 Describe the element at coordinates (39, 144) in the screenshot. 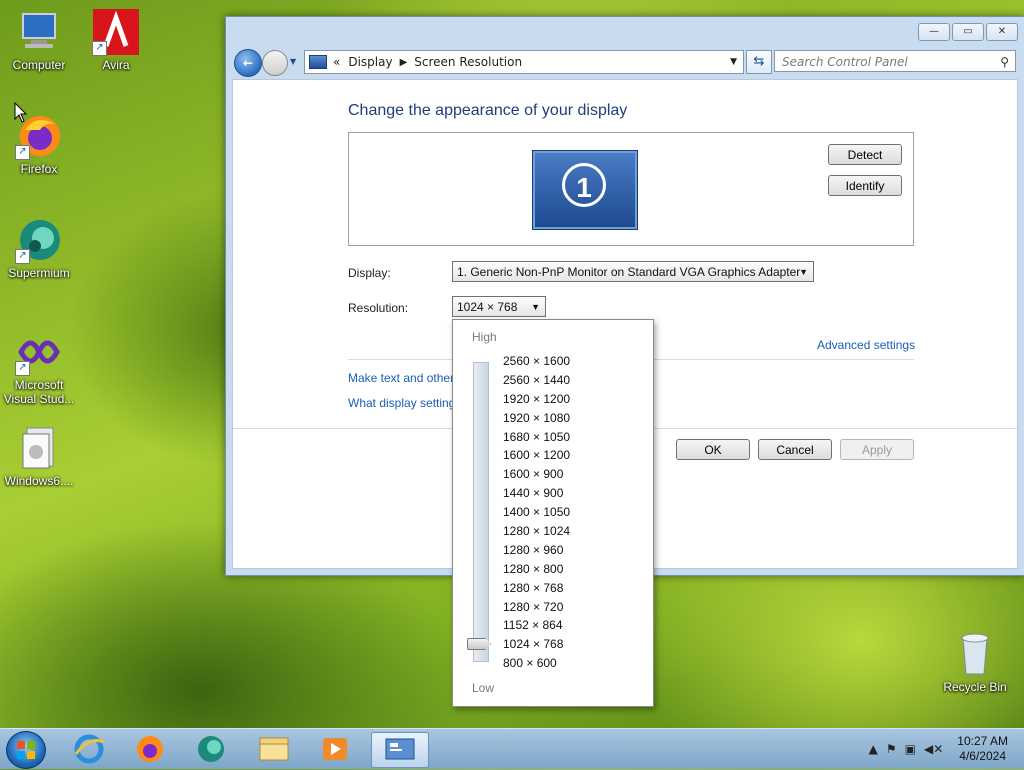

I see `desktop-icon-firefox: ↗ Firefox` at that location.